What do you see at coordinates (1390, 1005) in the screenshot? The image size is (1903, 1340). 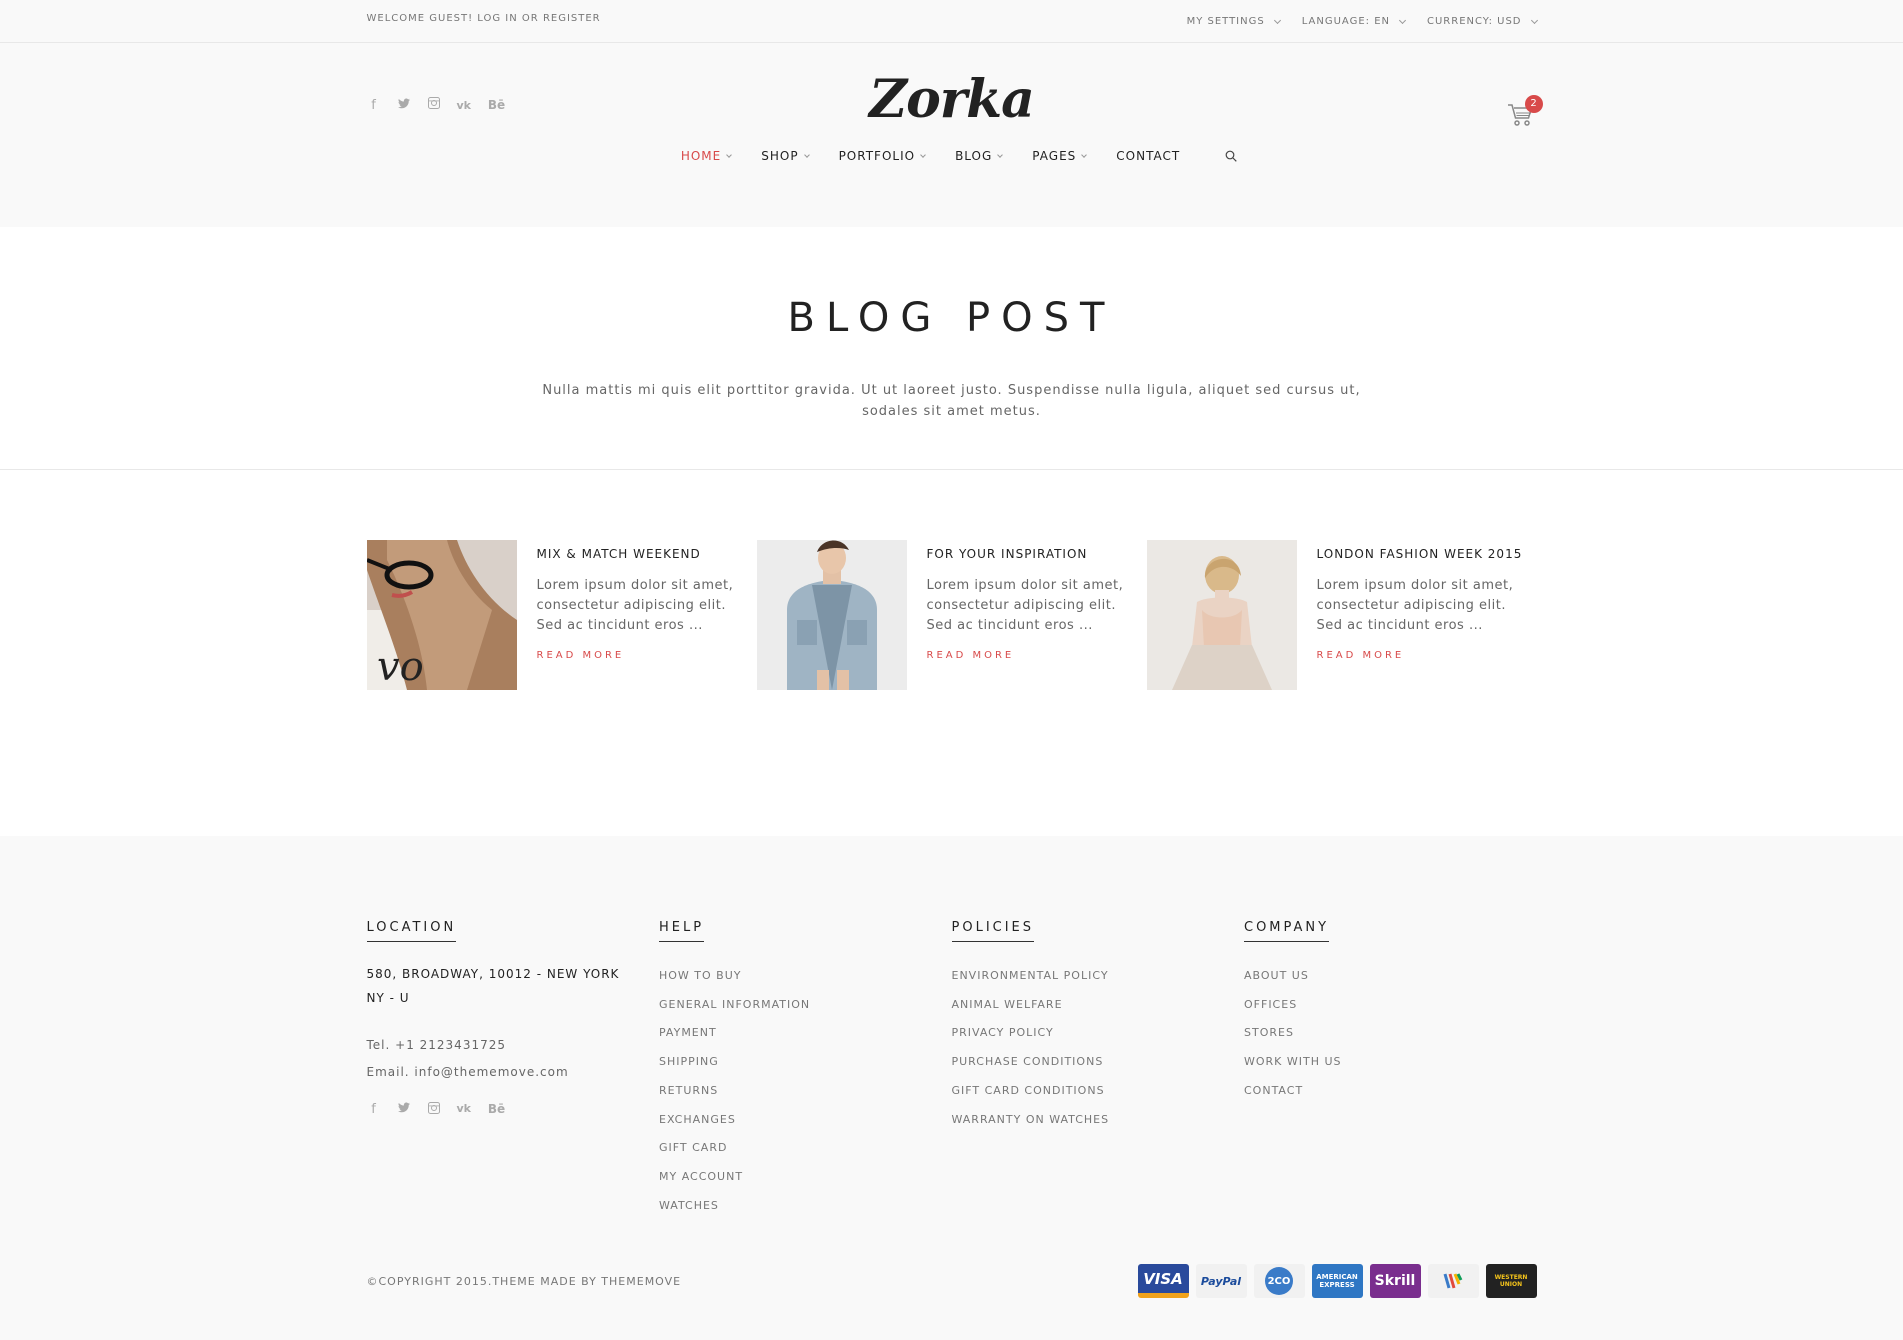 I see `footer-link: OFFICES` at bounding box center [1390, 1005].